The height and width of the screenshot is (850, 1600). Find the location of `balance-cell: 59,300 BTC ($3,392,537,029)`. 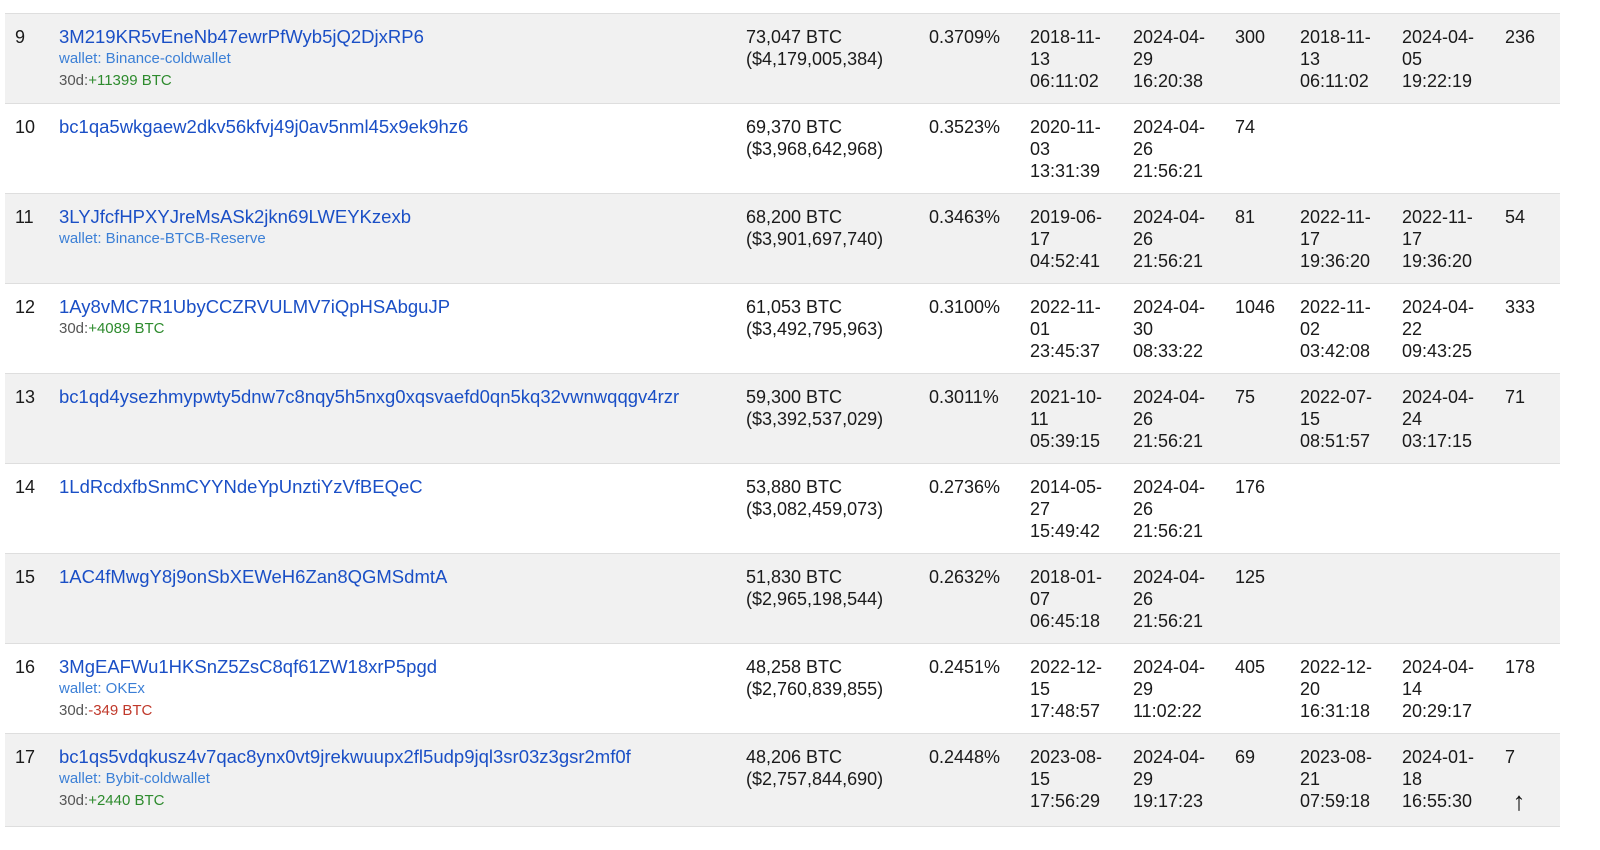

balance-cell: 59,300 BTC ($3,392,537,029) is located at coordinates (815, 408).